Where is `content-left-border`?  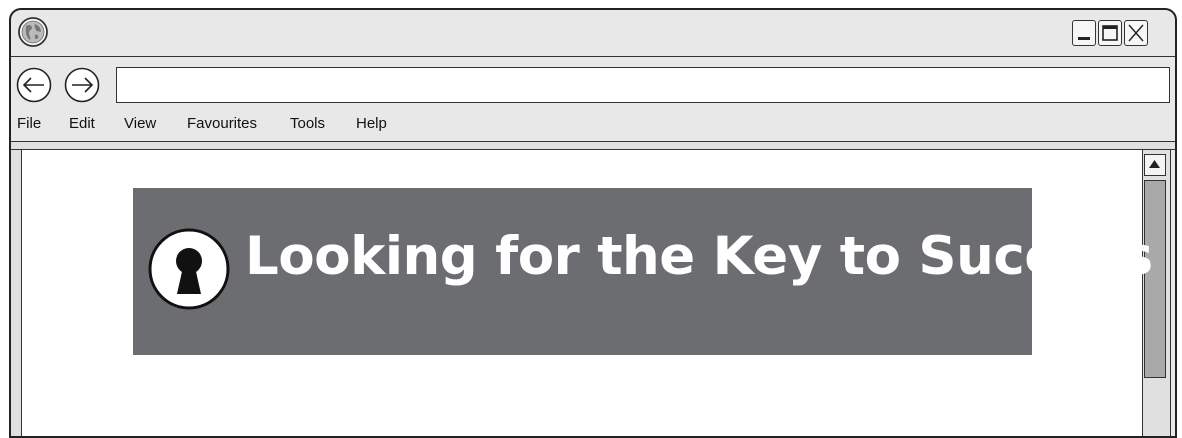
content-left-border is located at coordinates (16, 293).